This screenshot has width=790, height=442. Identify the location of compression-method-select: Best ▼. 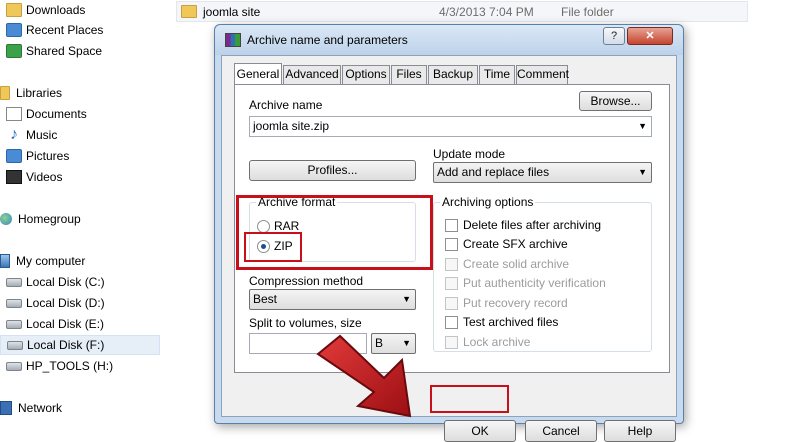
(332, 299).